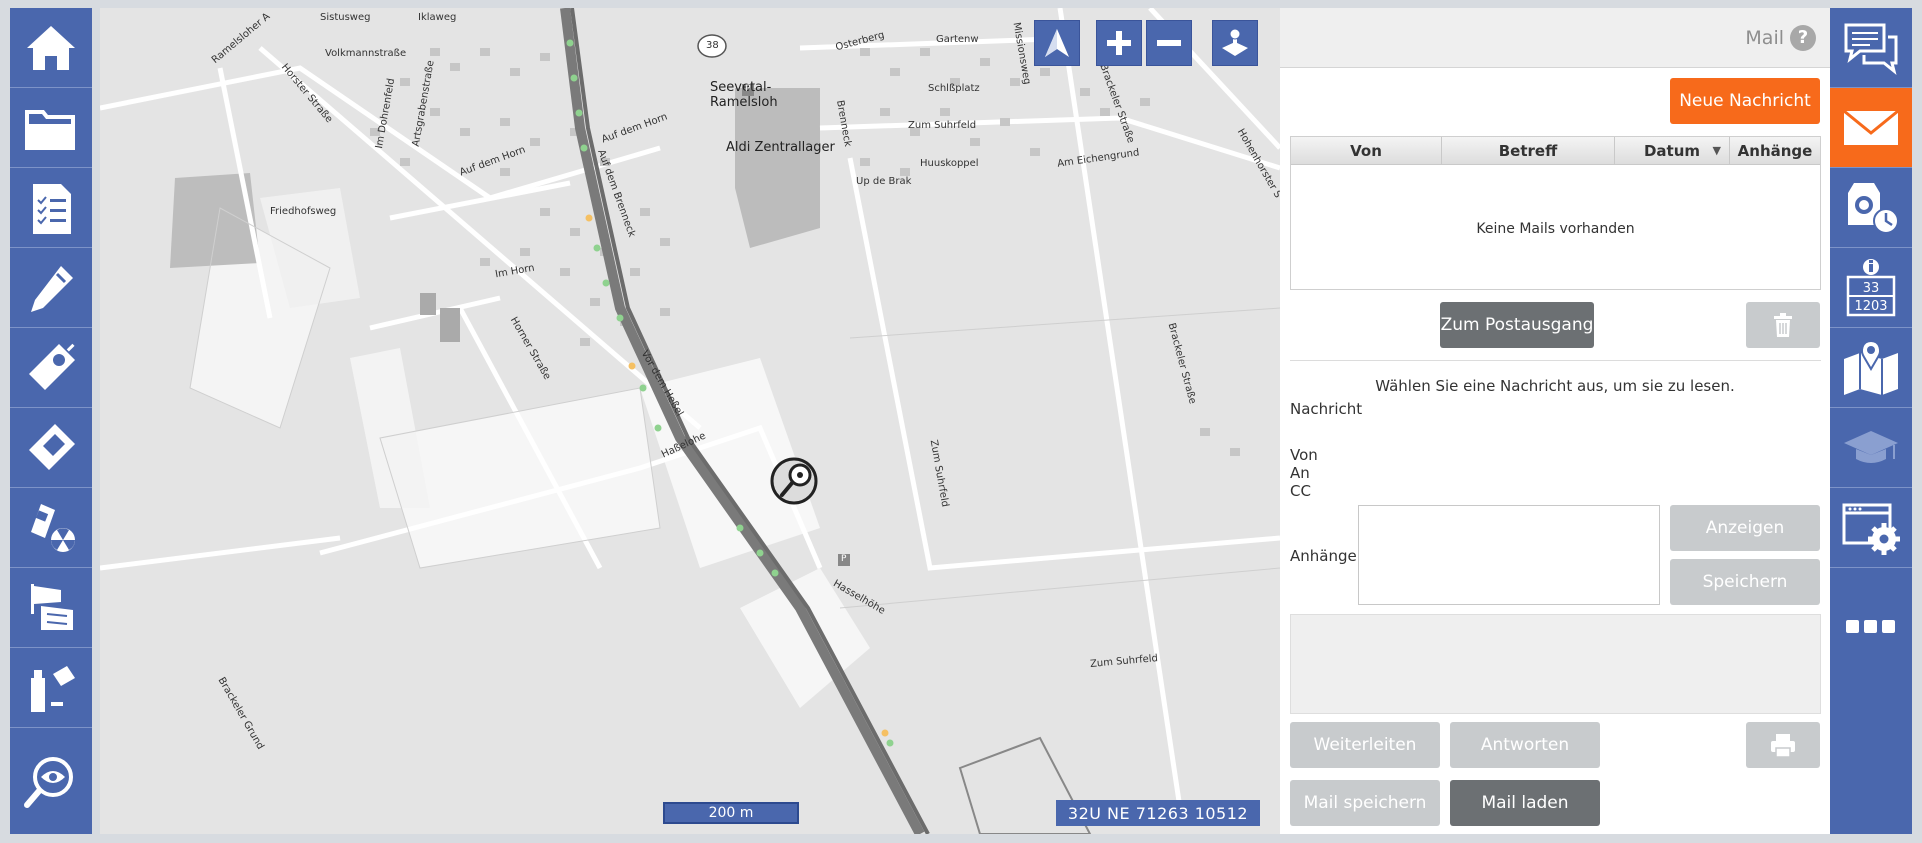 The width and height of the screenshot is (1922, 843). What do you see at coordinates (1528, 150) in the screenshot?
I see `column-header-betreff: Betreff` at bounding box center [1528, 150].